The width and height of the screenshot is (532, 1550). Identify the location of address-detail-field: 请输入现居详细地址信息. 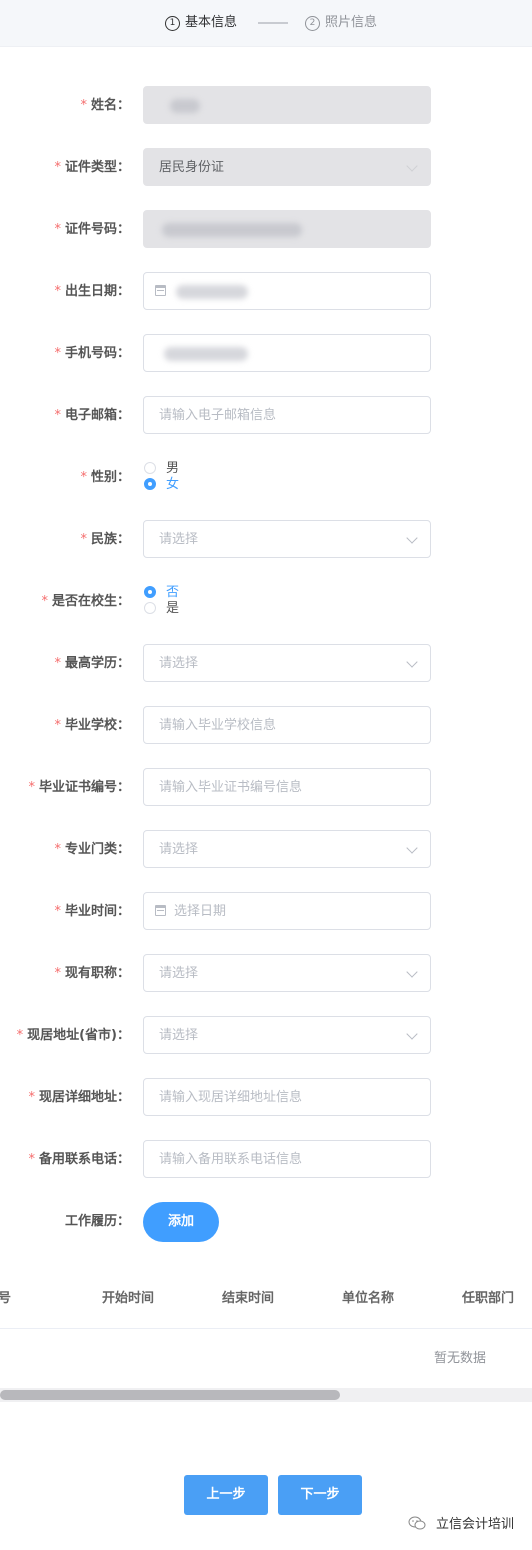
(287, 1097).